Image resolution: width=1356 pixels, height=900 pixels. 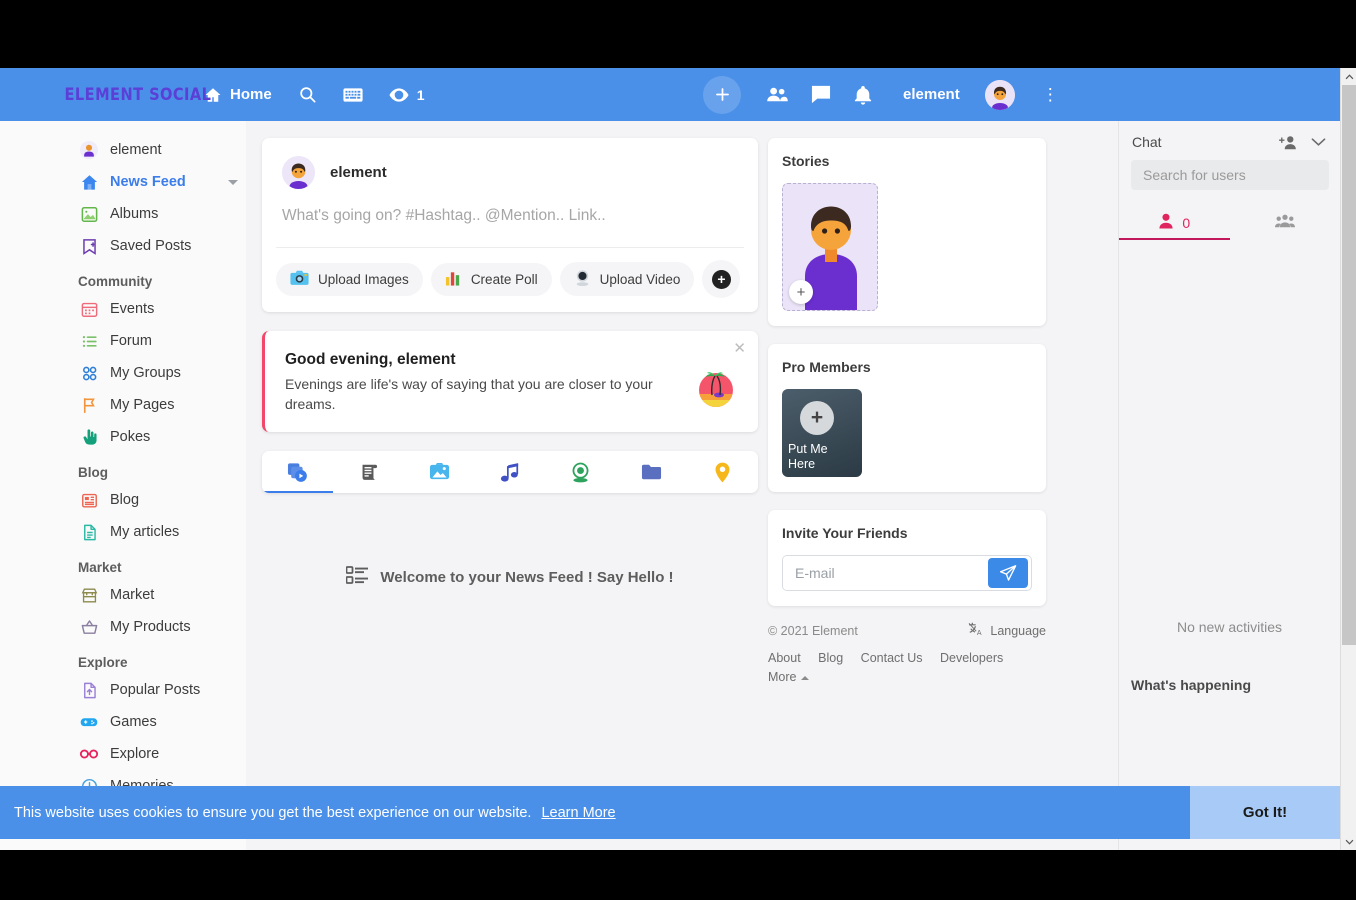 I want to click on friends-icon, so click(x=777, y=94).